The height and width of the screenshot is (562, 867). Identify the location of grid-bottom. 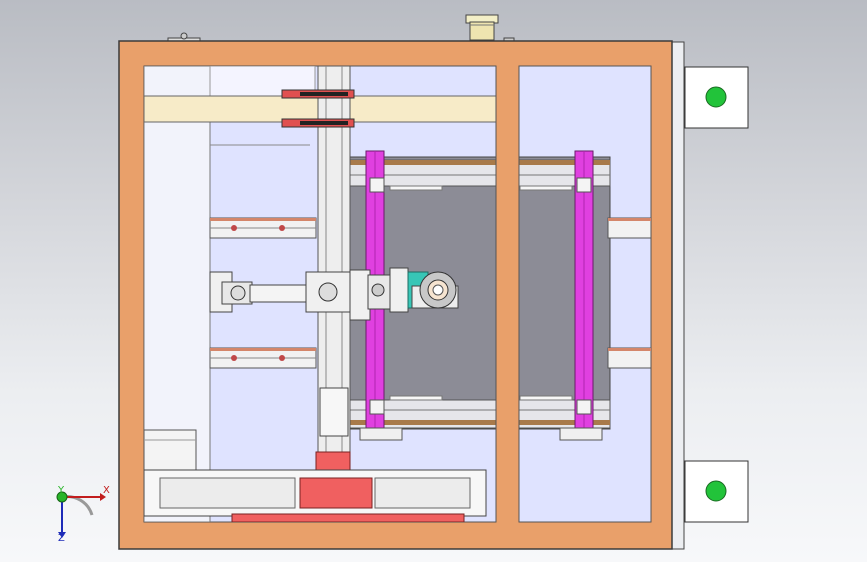
(480, 412).